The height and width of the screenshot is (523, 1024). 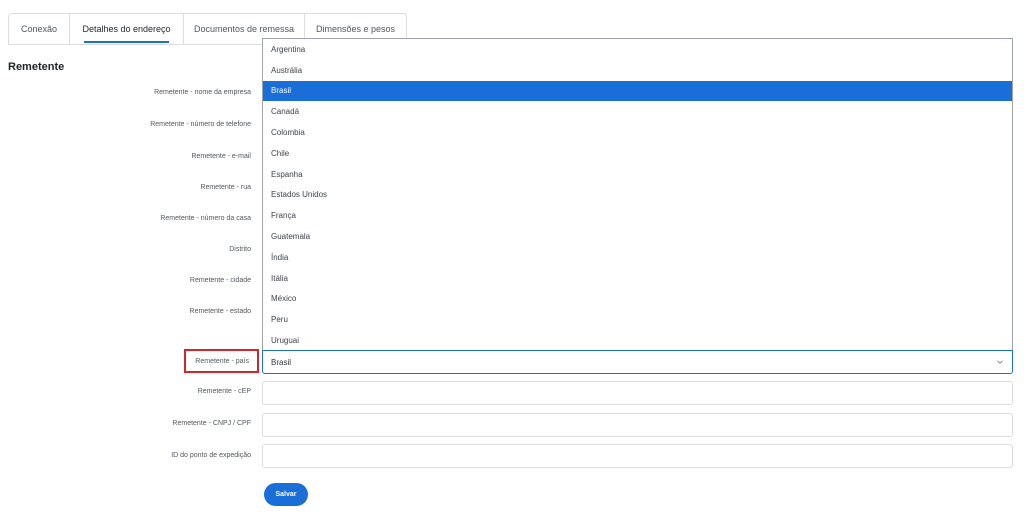 What do you see at coordinates (637, 340) in the screenshot?
I see `country-option: Uruguai` at bounding box center [637, 340].